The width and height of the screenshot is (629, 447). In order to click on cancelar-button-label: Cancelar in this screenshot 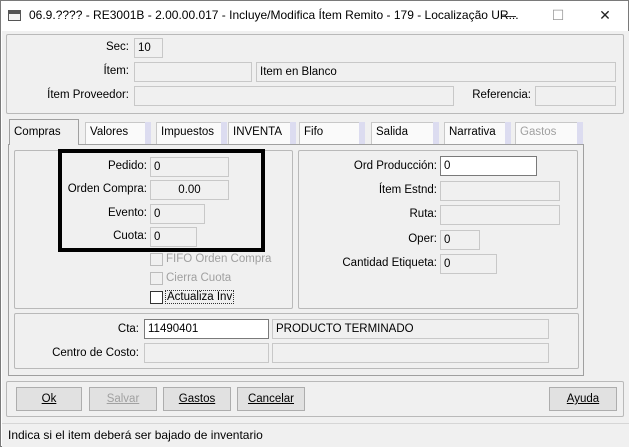, I will do `click(271, 399)`.